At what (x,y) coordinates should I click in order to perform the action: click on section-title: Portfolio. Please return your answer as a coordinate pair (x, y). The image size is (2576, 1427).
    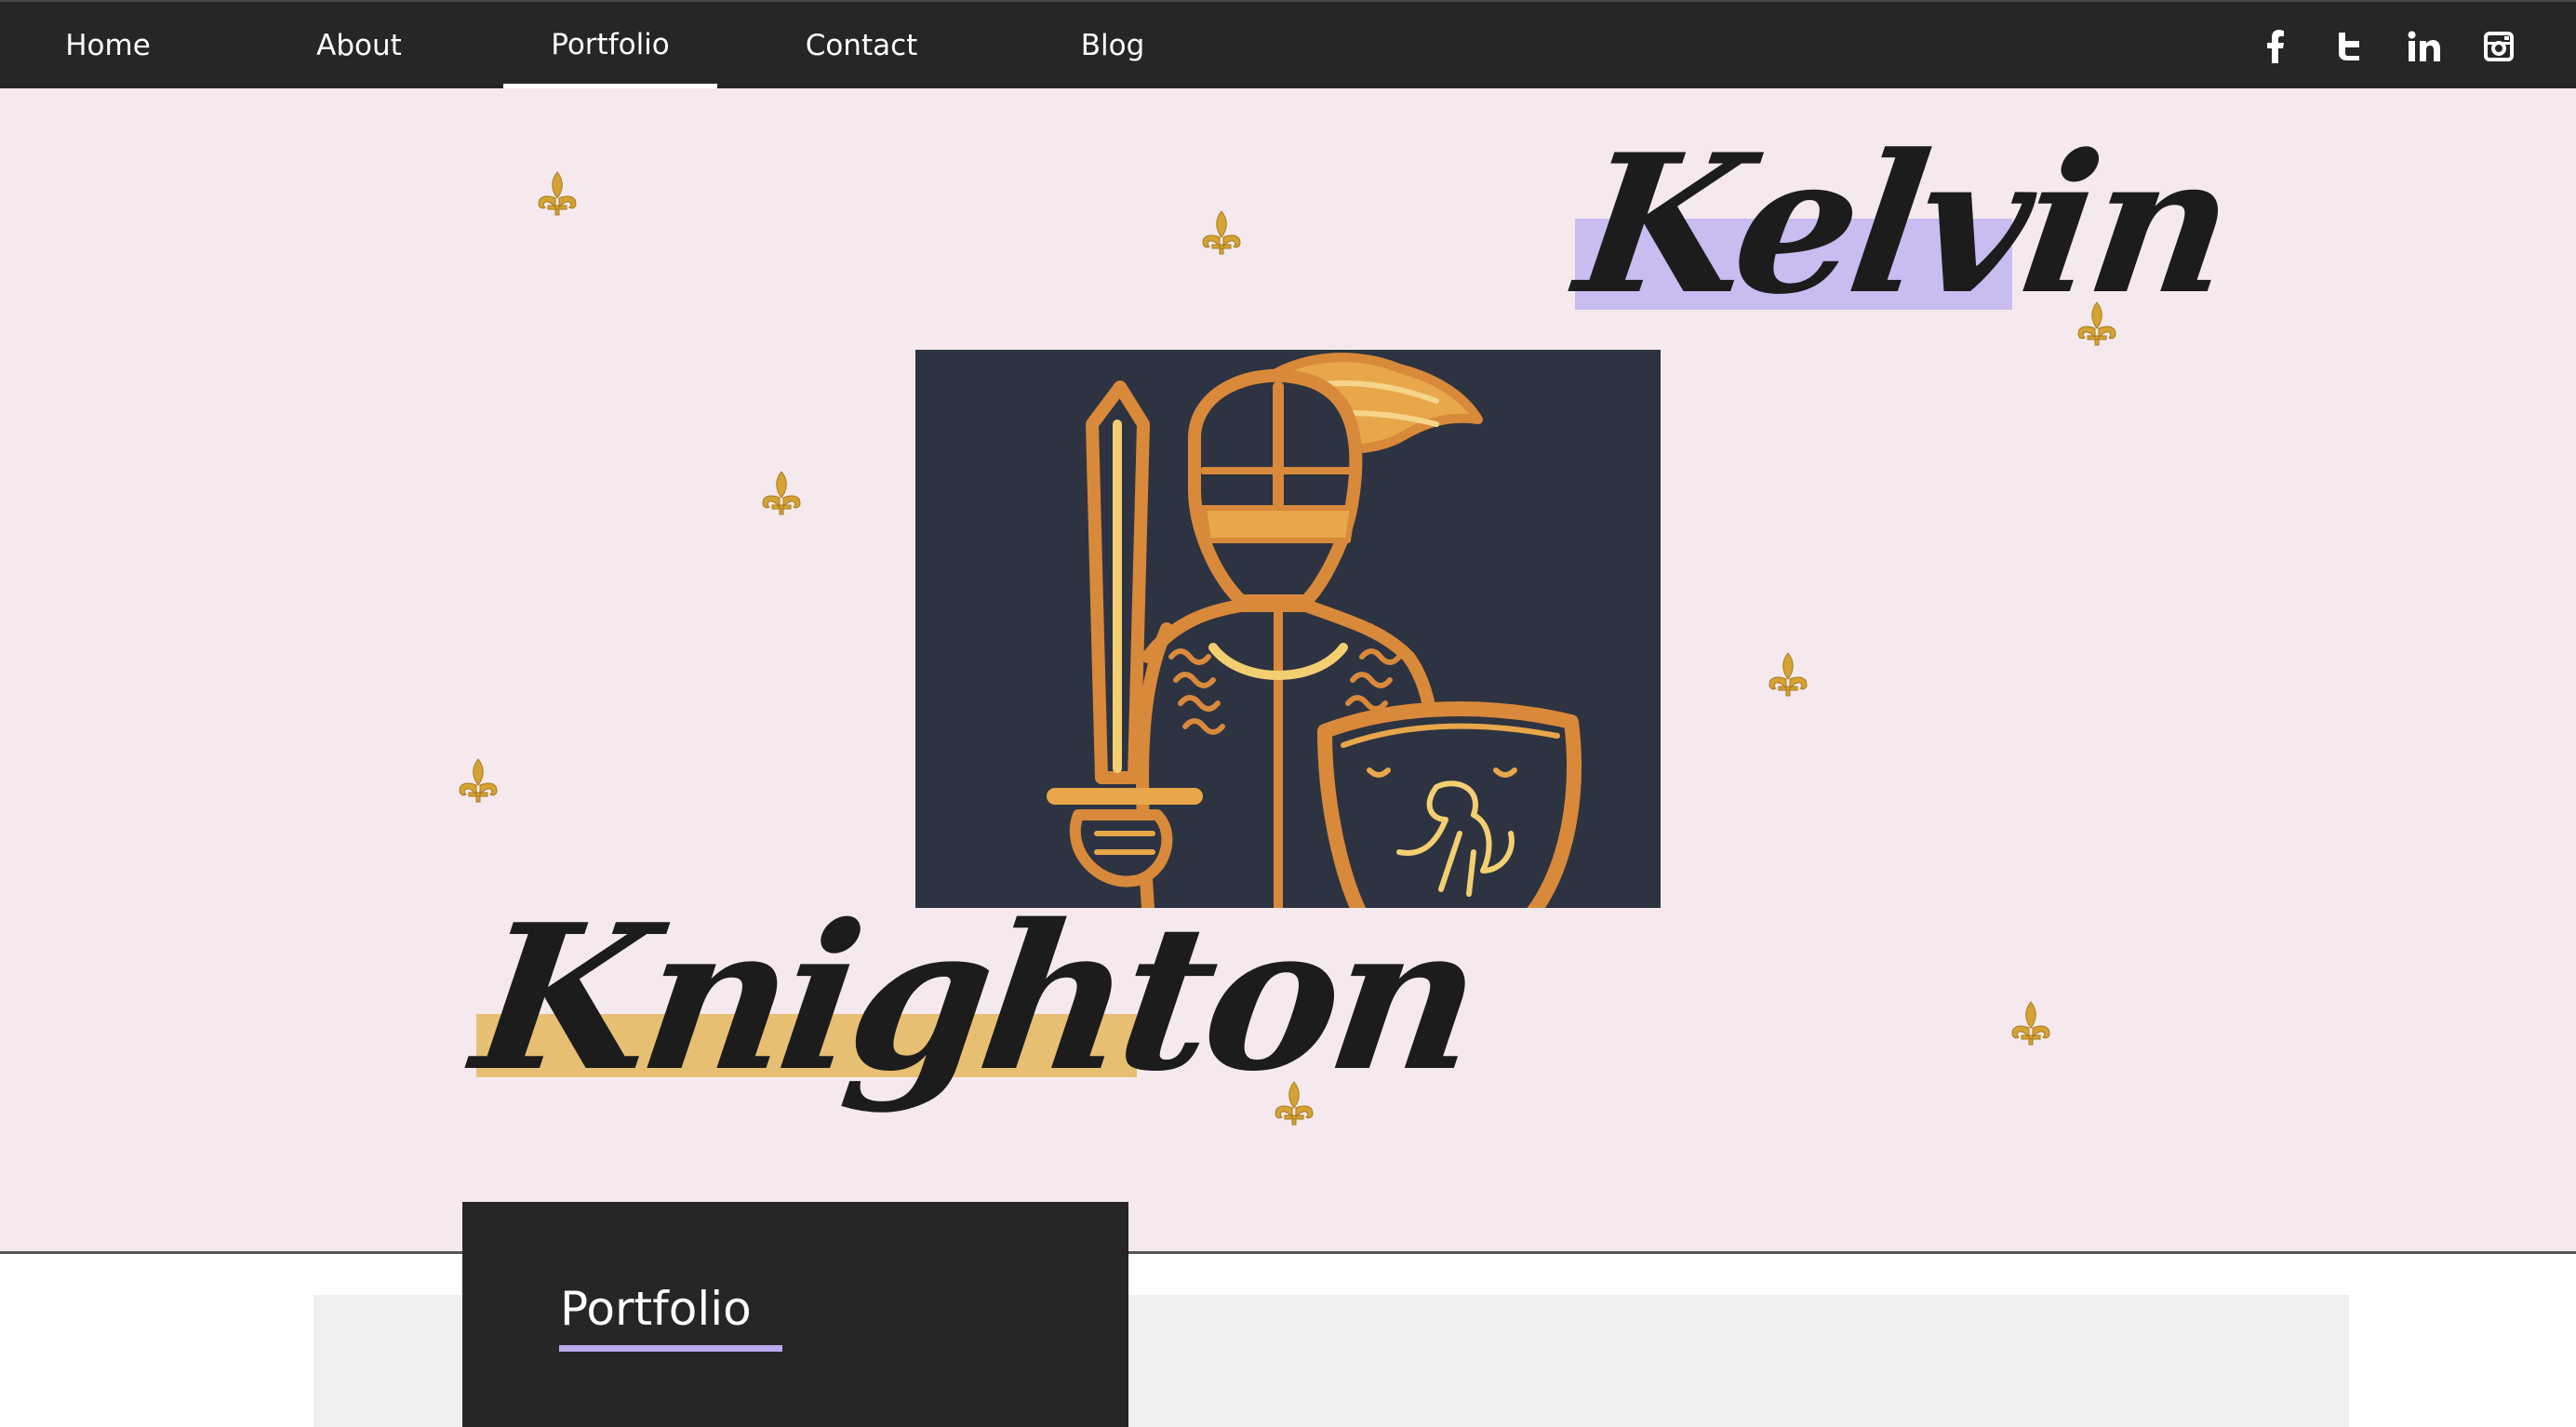
    Looking at the image, I should click on (656, 1309).